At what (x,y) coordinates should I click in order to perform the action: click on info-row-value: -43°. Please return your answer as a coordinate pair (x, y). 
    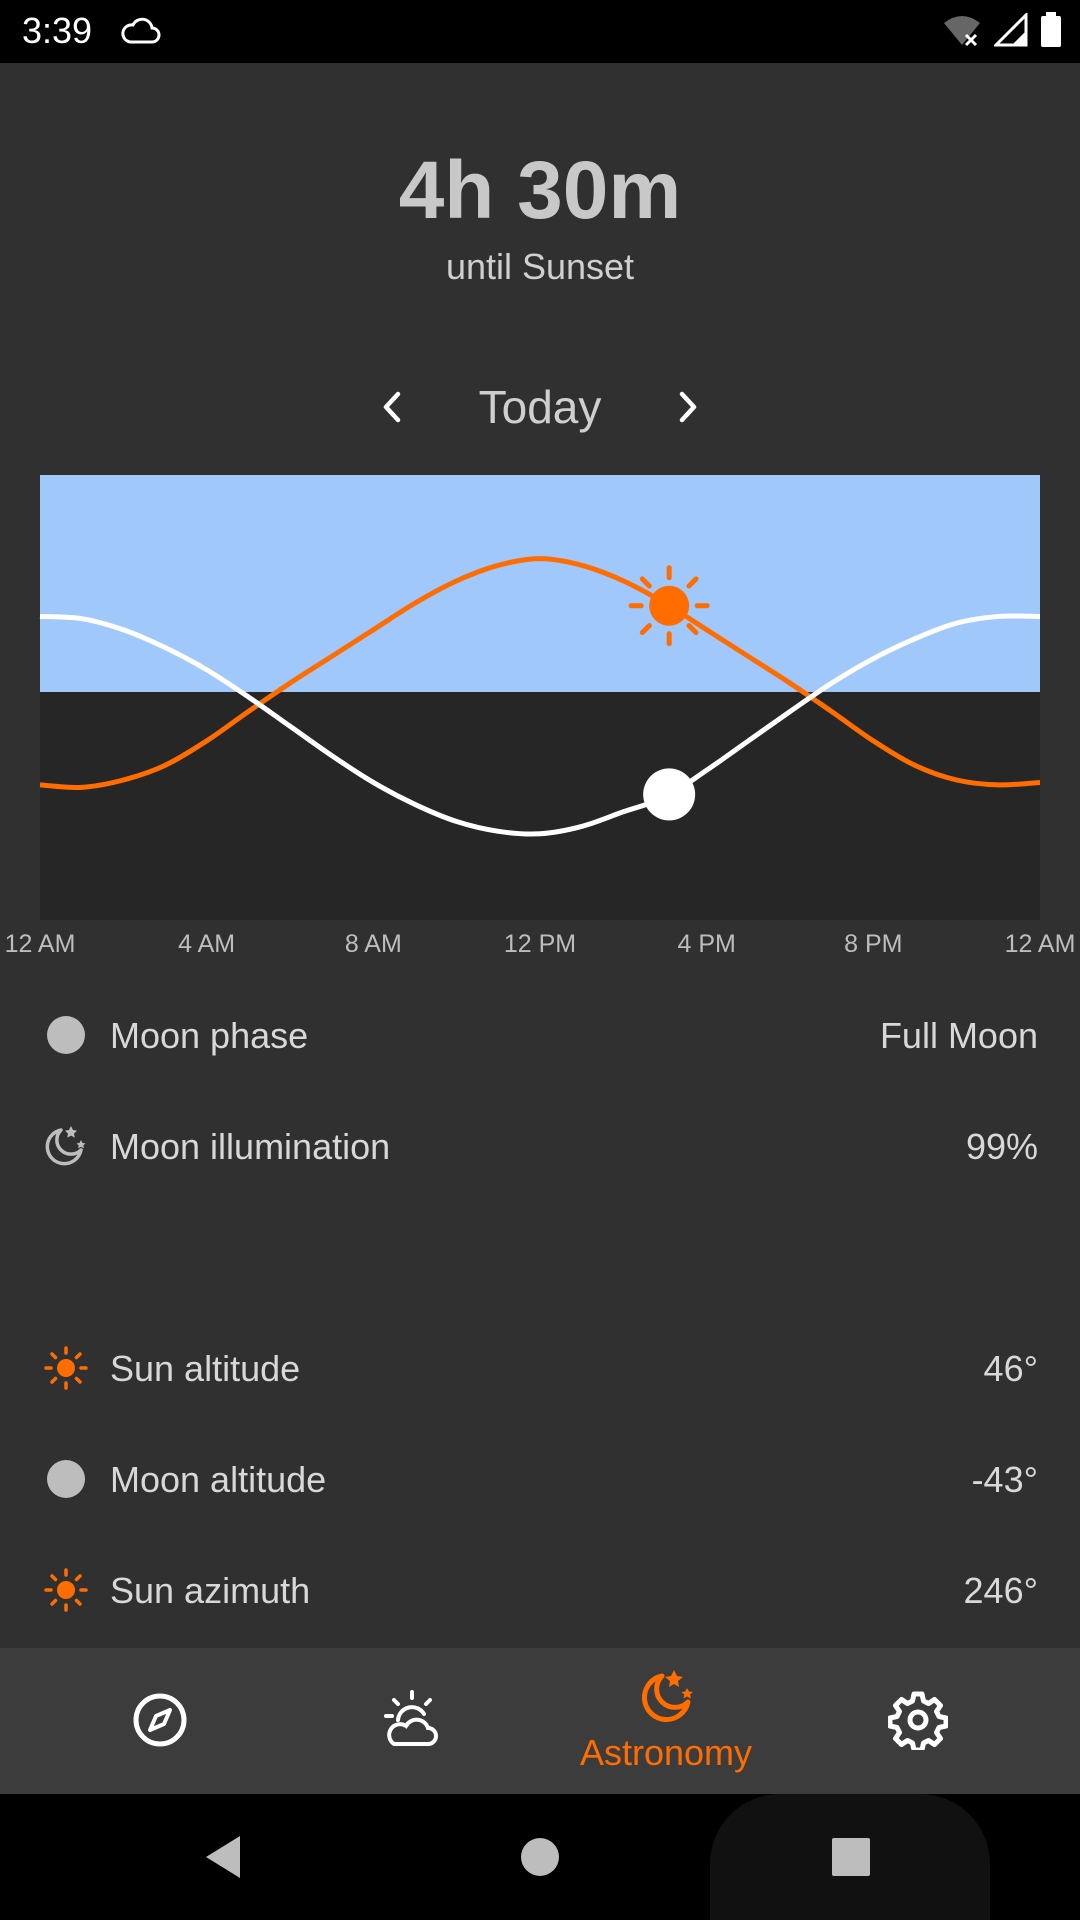
    Looking at the image, I should click on (1004, 1479).